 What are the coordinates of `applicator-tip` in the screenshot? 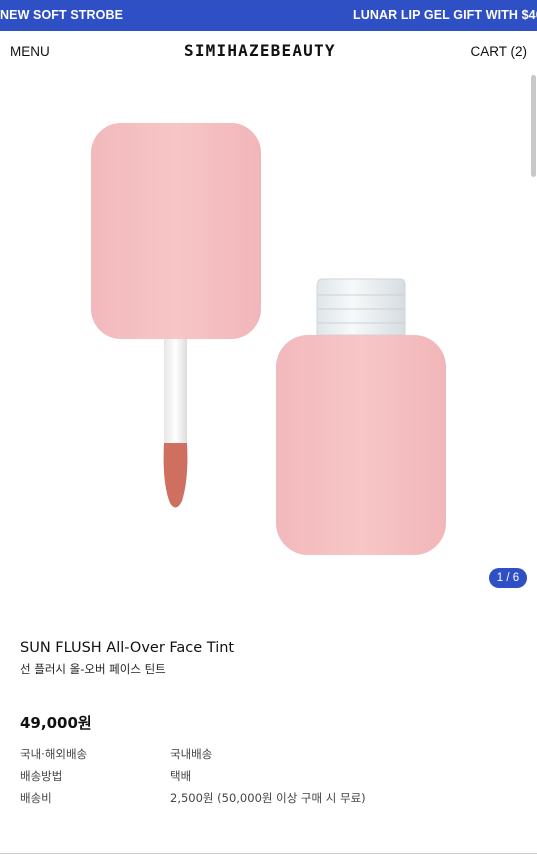 It's located at (175, 475).